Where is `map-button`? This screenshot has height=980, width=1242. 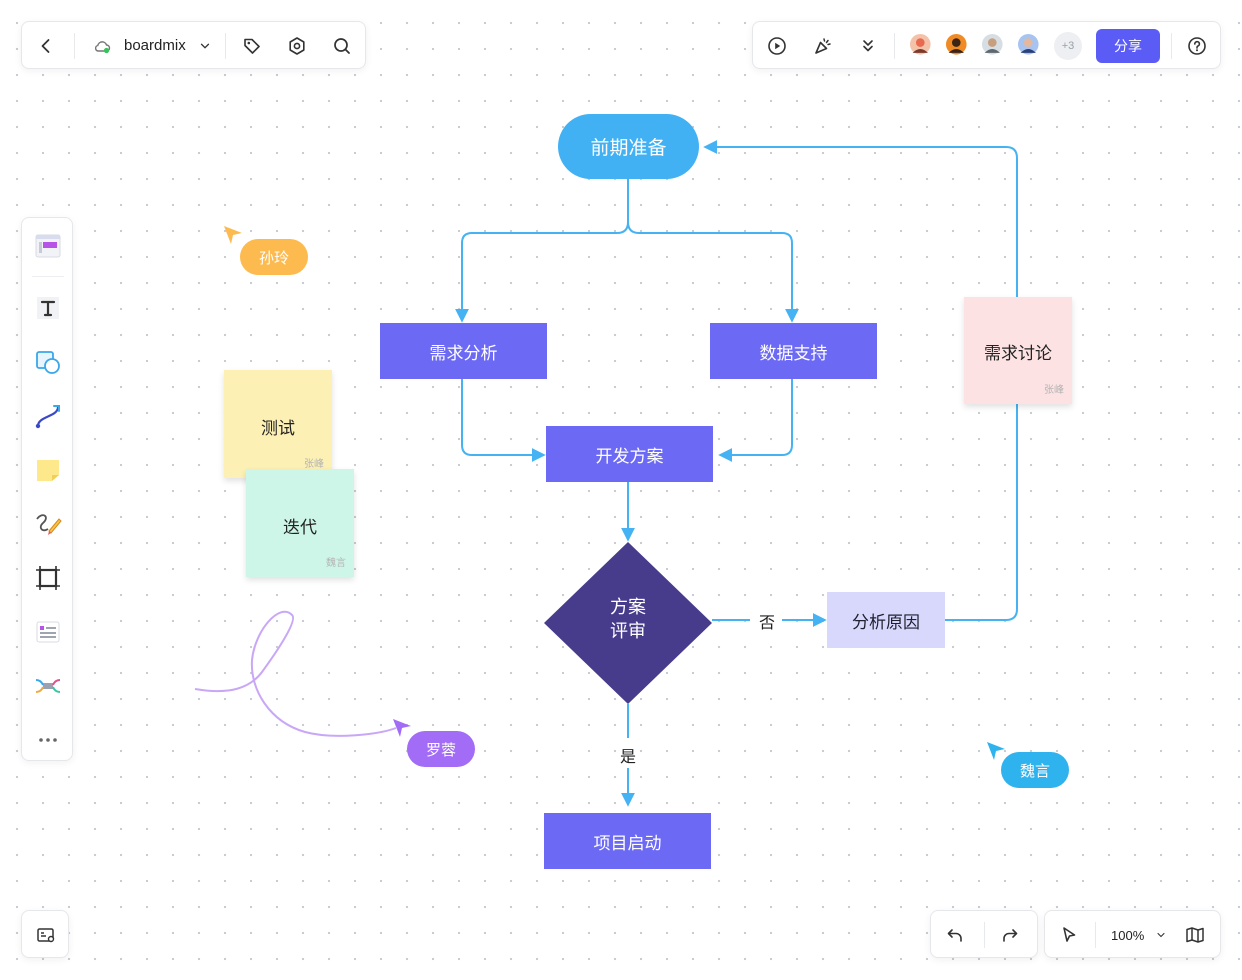
map-button is located at coordinates (1195, 935).